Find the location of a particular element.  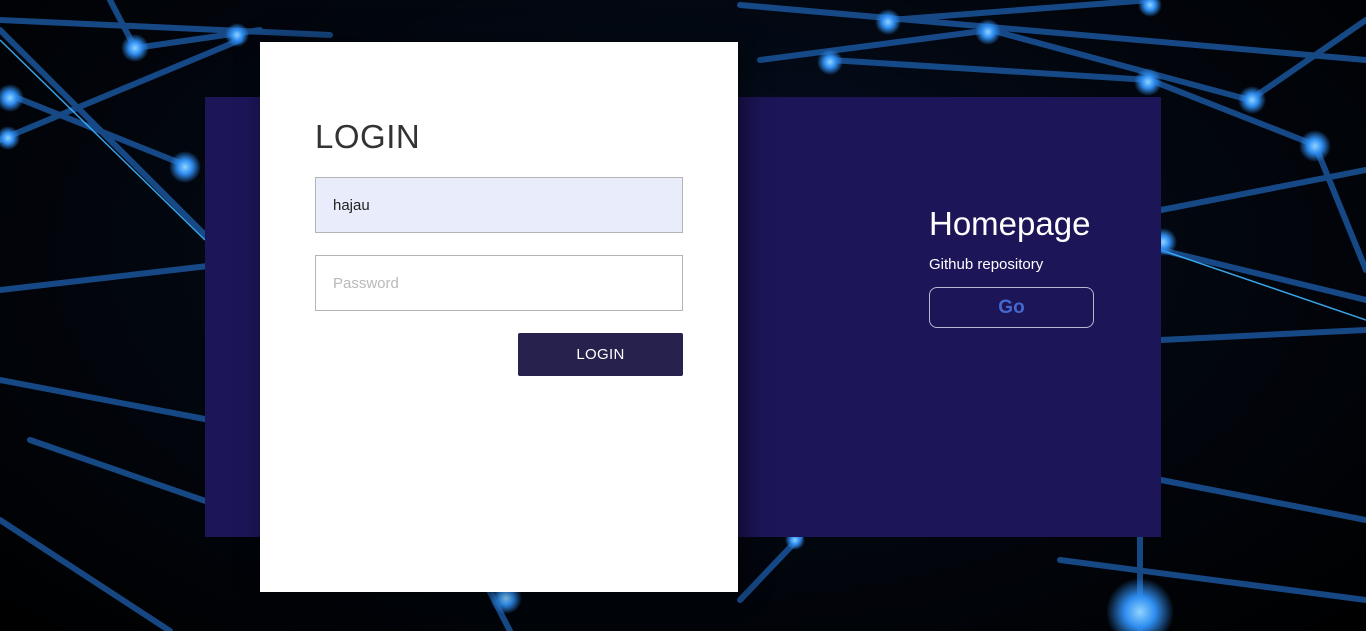

login-button: LOGIN is located at coordinates (600, 354).